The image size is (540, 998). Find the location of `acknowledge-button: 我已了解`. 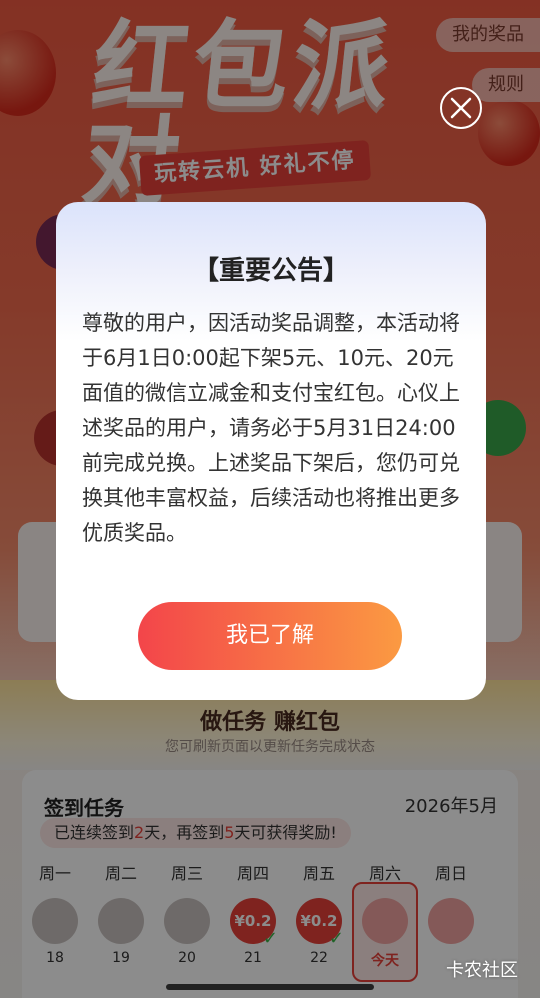

acknowledge-button: 我已了解 is located at coordinates (270, 636).